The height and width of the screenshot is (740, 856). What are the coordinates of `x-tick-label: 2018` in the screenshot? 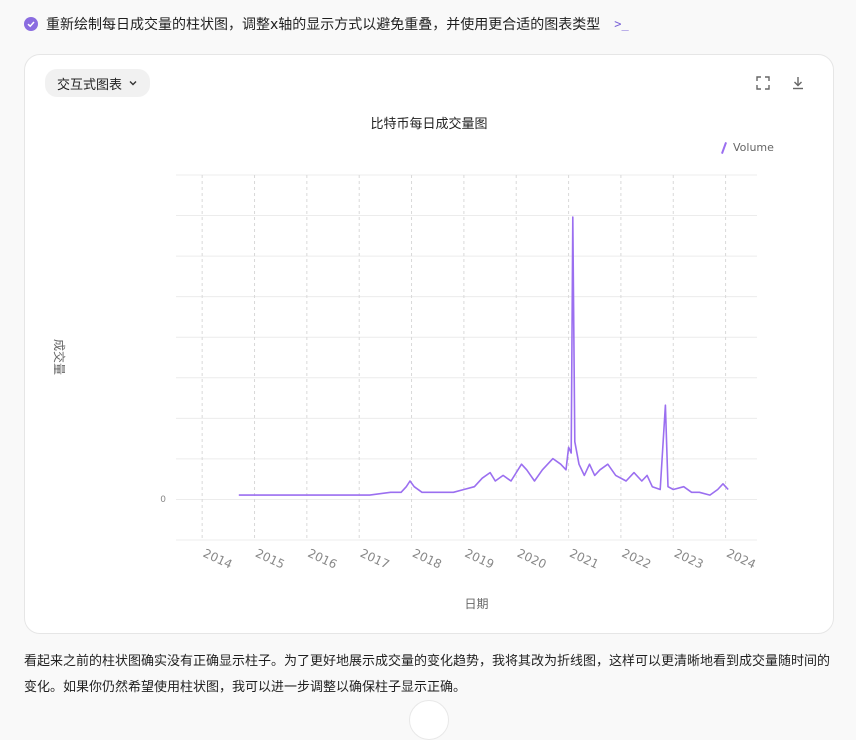 It's located at (427, 559).